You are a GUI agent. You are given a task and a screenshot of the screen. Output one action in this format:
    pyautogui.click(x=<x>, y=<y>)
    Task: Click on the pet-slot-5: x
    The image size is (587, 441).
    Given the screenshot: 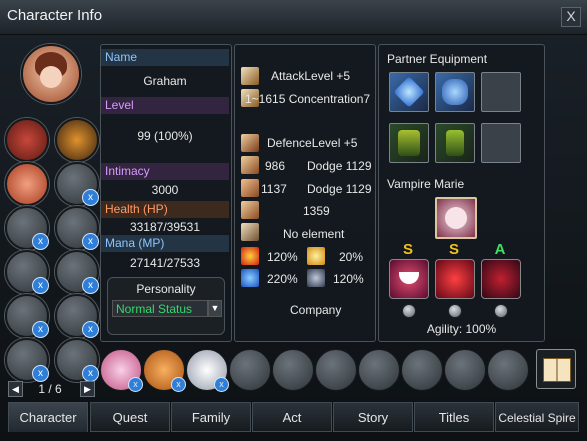 What is the action you would take?
    pyautogui.click(x=27, y=228)
    